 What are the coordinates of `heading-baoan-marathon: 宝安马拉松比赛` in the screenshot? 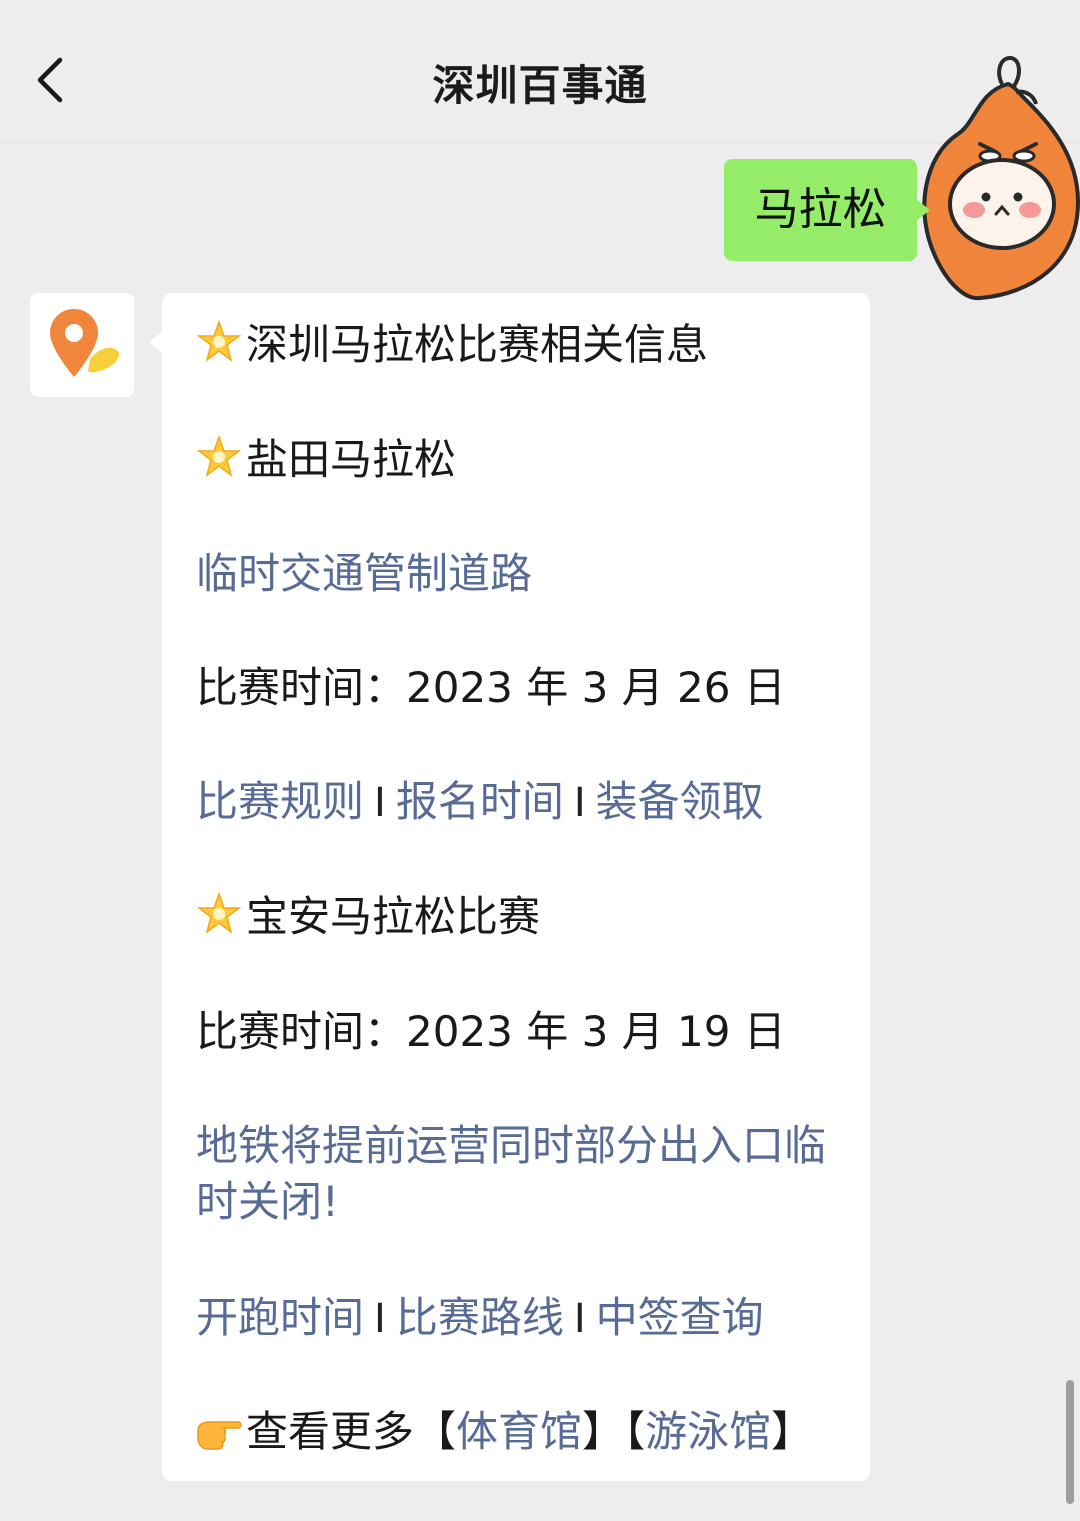 It's located at (523, 917).